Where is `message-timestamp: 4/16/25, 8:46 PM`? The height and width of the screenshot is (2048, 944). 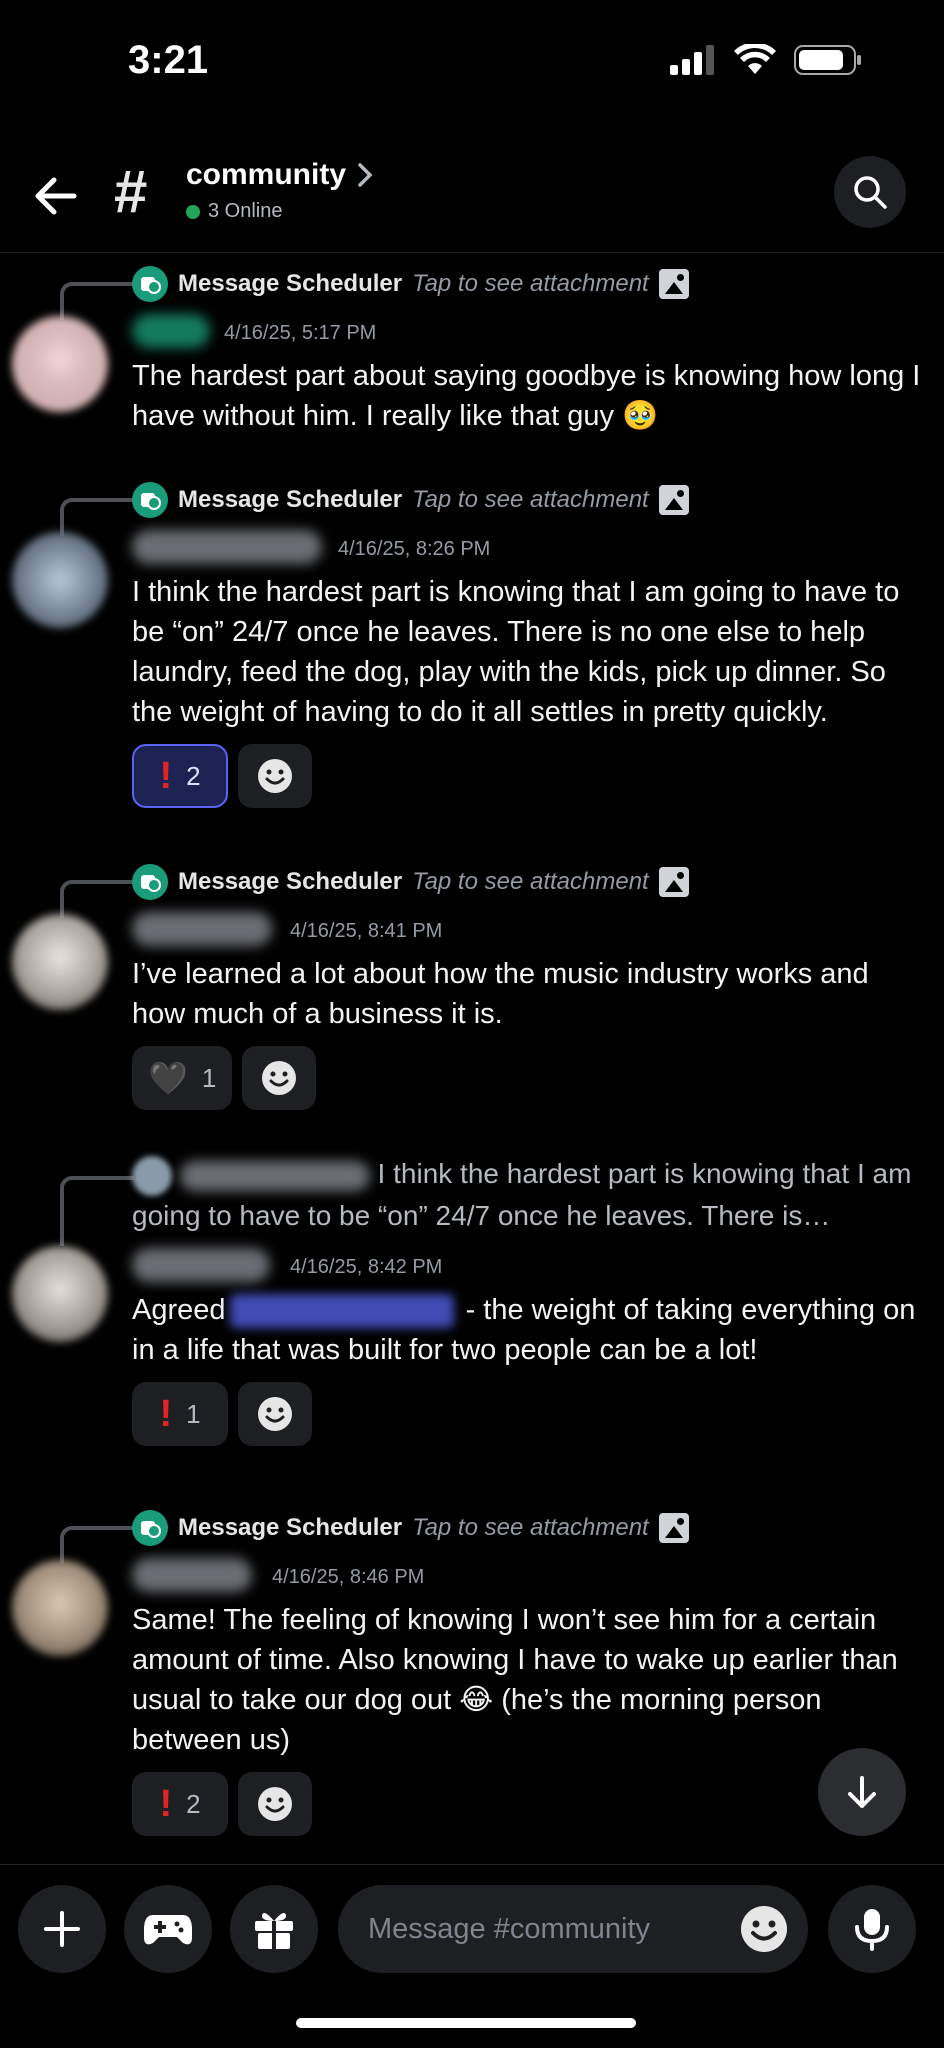
message-timestamp: 4/16/25, 8:46 PM is located at coordinates (348, 1577).